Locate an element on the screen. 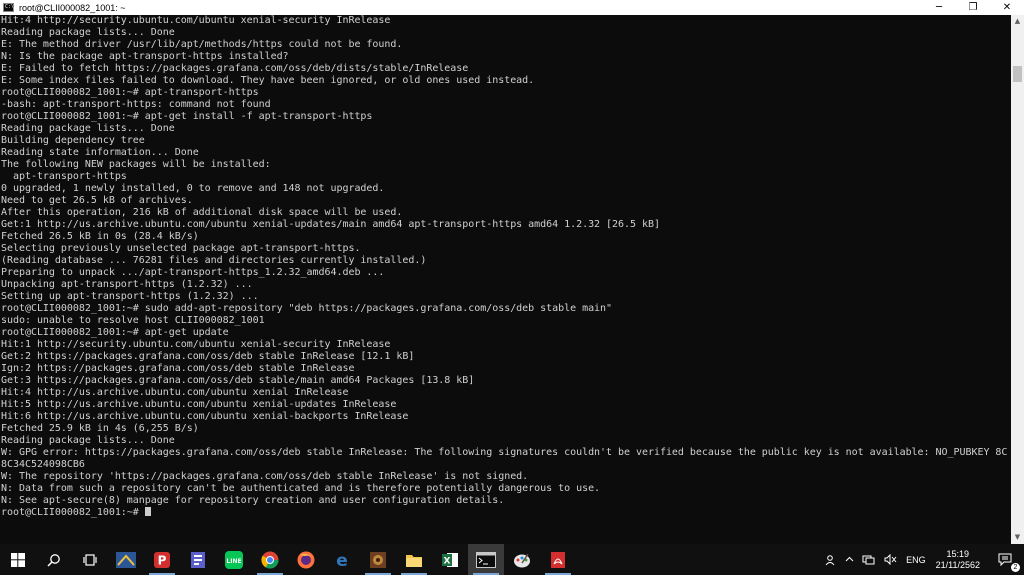 The image size is (1024, 575). app-blue-icon is located at coordinates (126, 559).